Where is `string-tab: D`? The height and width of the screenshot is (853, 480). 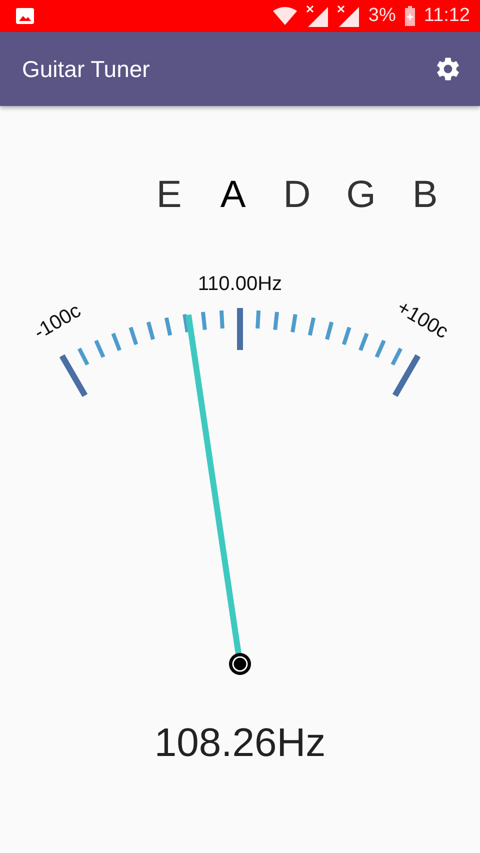 string-tab: D is located at coordinates (297, 195).